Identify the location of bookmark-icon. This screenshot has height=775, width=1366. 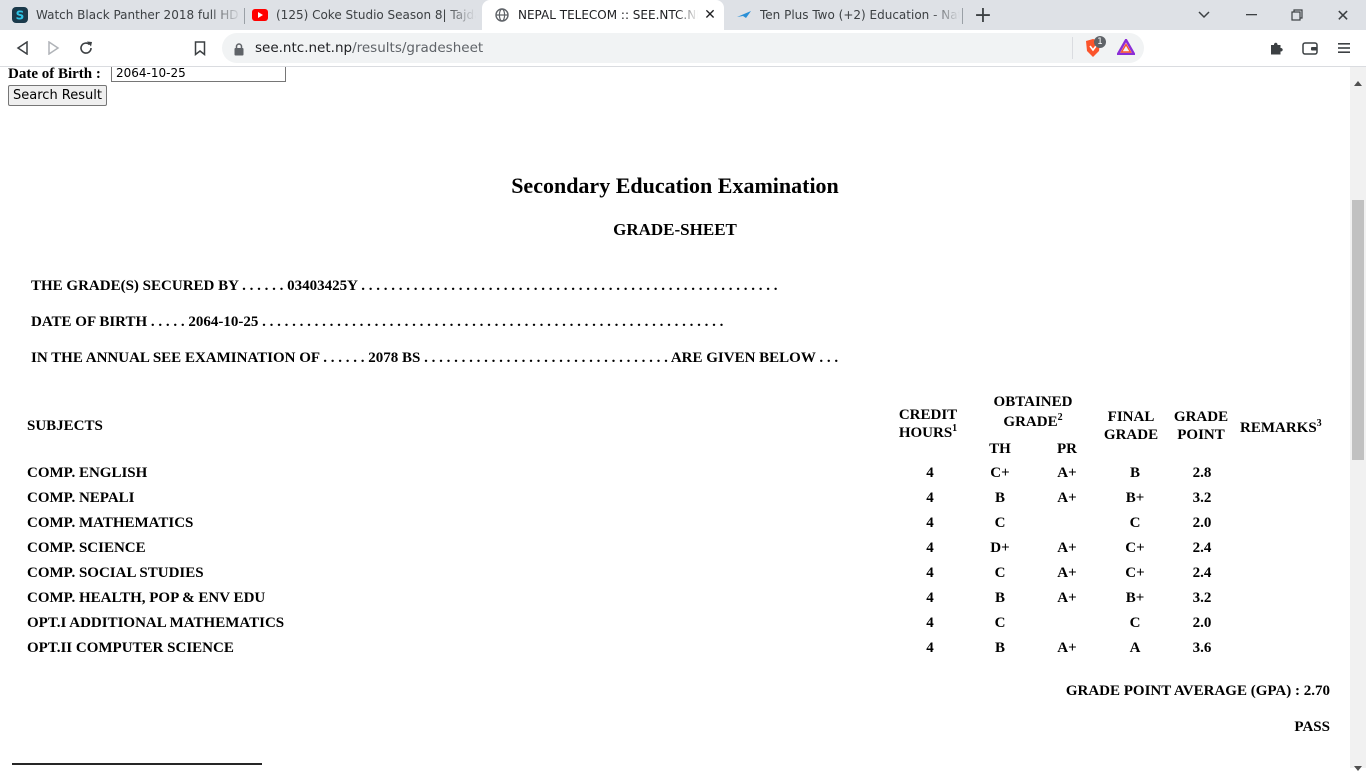
(200, 48).